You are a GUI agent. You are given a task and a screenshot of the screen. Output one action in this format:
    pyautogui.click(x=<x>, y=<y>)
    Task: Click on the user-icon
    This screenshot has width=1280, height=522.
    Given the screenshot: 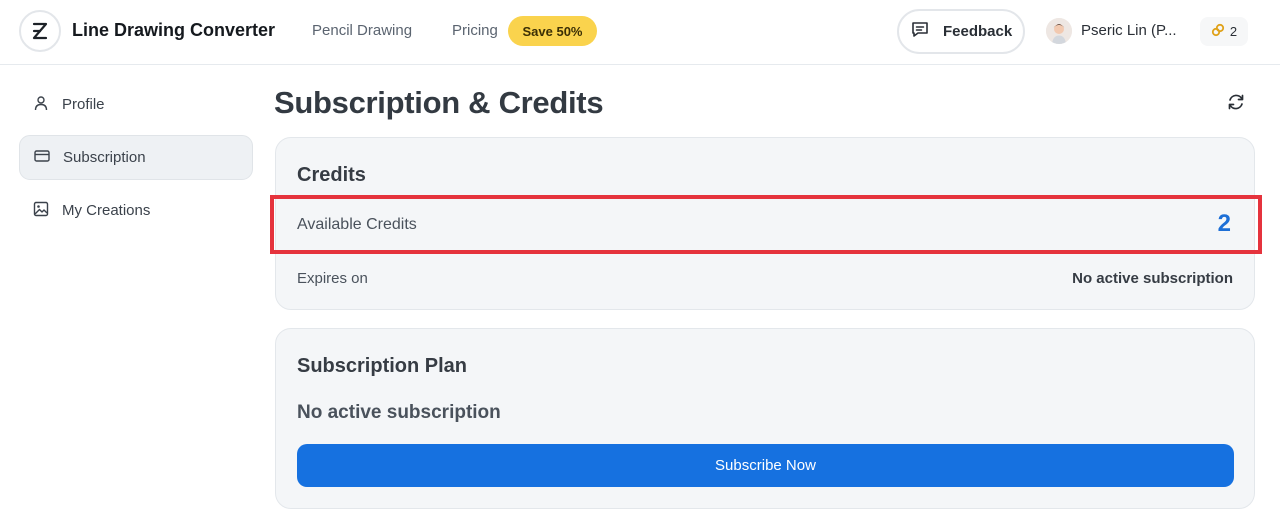 What is the action you would take?
    pyautogui.click(x=41, y=105)
    